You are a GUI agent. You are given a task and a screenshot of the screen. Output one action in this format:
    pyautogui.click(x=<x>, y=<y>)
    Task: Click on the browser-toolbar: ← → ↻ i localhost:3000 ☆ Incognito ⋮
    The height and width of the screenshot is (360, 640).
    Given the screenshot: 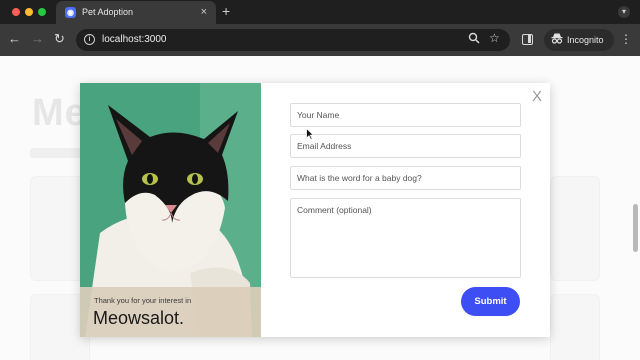 What is the action you would take?
    pyautogui.click(x=320, y=40)
    